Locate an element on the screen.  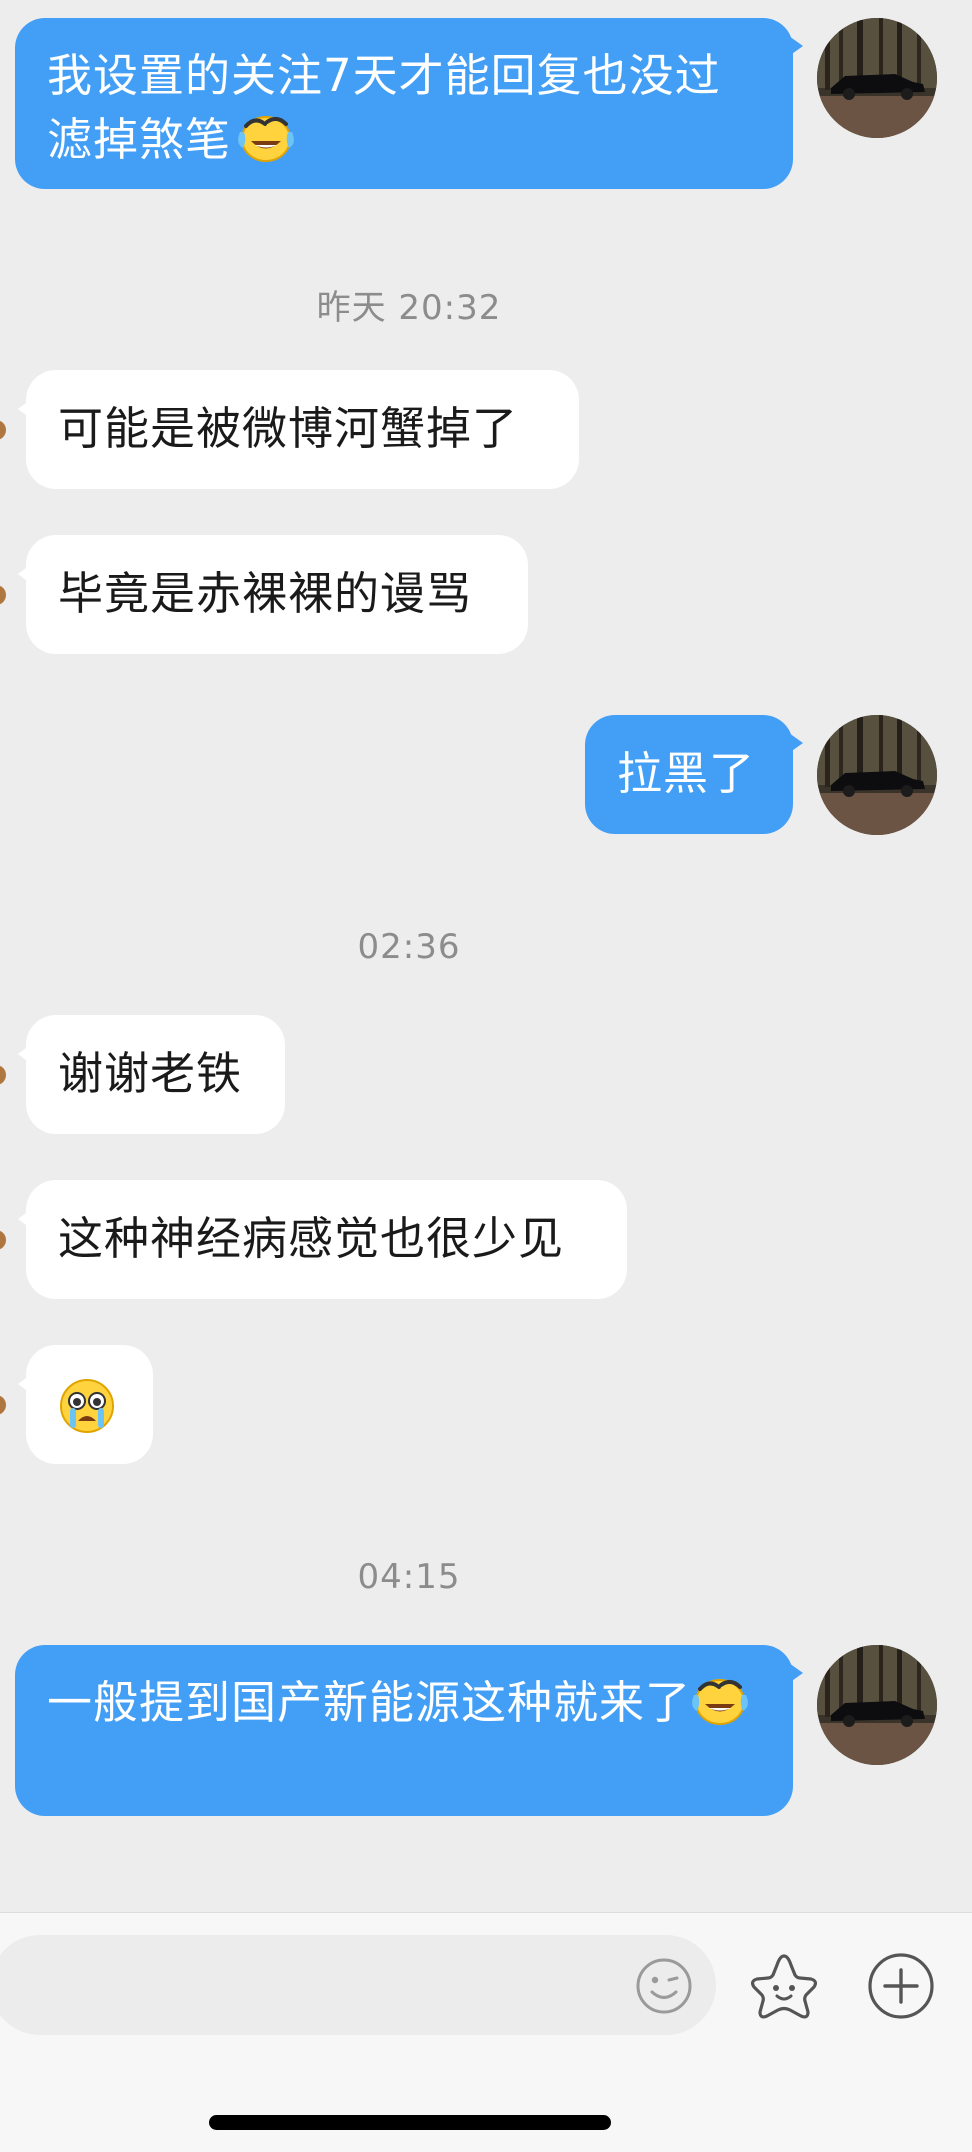
message-text: 谢谢老铁 is located at coordinates (150, 1073).